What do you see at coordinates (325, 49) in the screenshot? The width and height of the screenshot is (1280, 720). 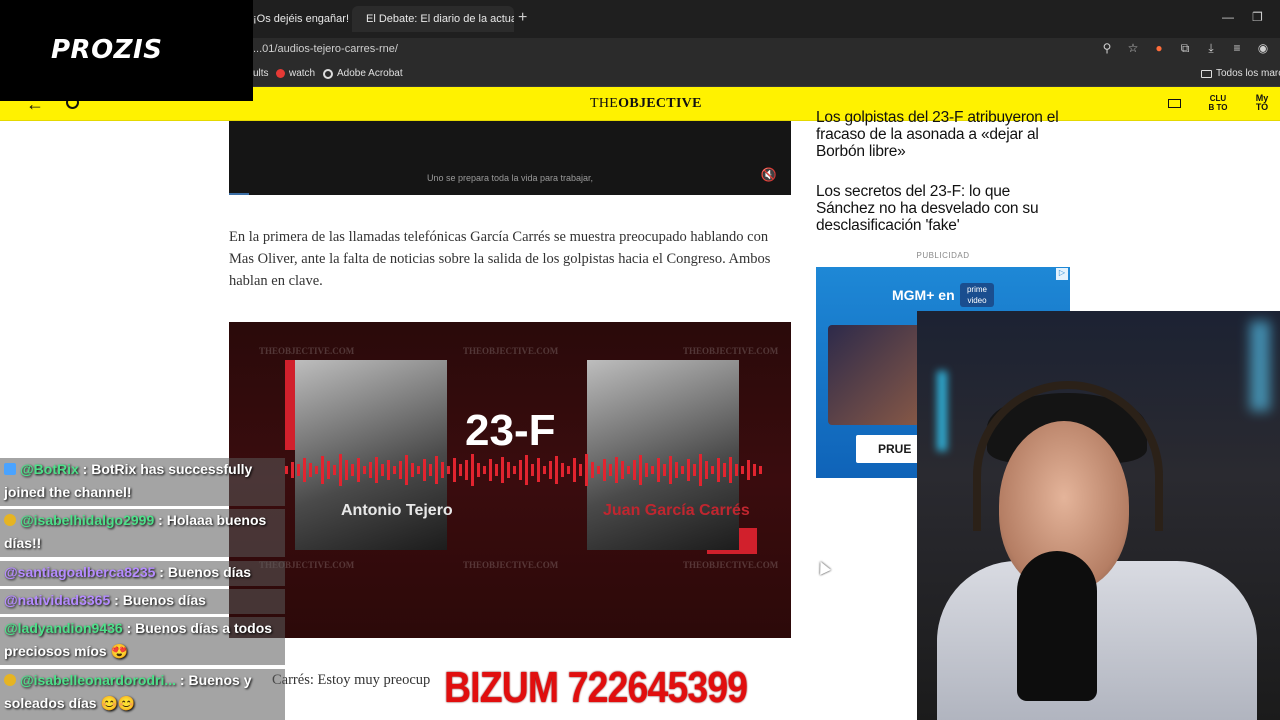 I see `url-field: ...01/audios-tejero-carres-rne/` at bounding box center [325, 49].